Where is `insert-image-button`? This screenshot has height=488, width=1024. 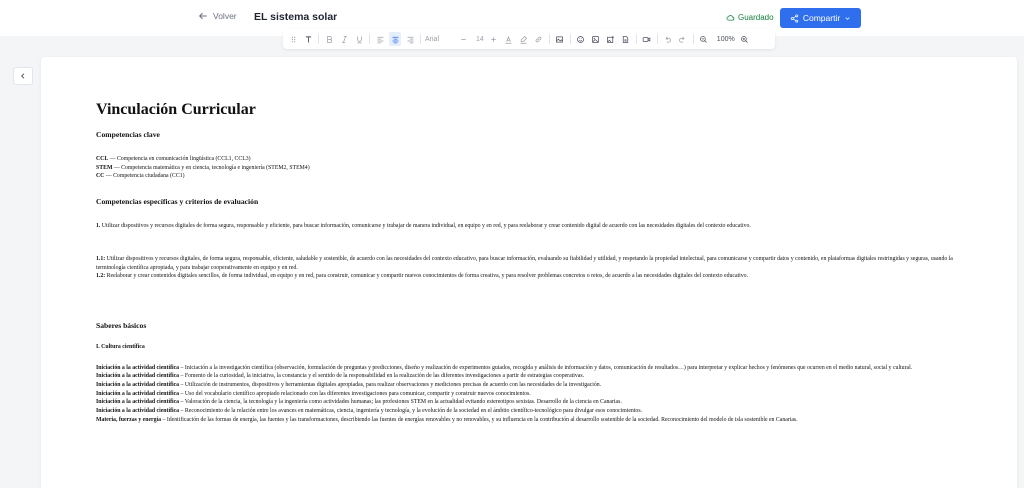 insert-image-button is located at coordinates (560, 39).